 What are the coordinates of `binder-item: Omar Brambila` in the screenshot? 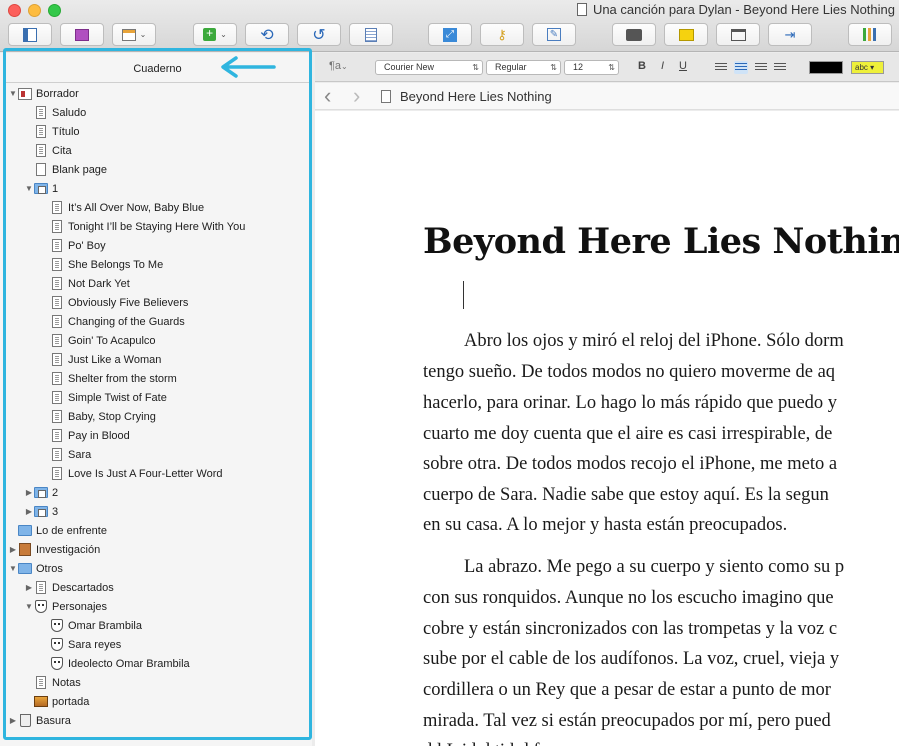 It's located at (91, 625).